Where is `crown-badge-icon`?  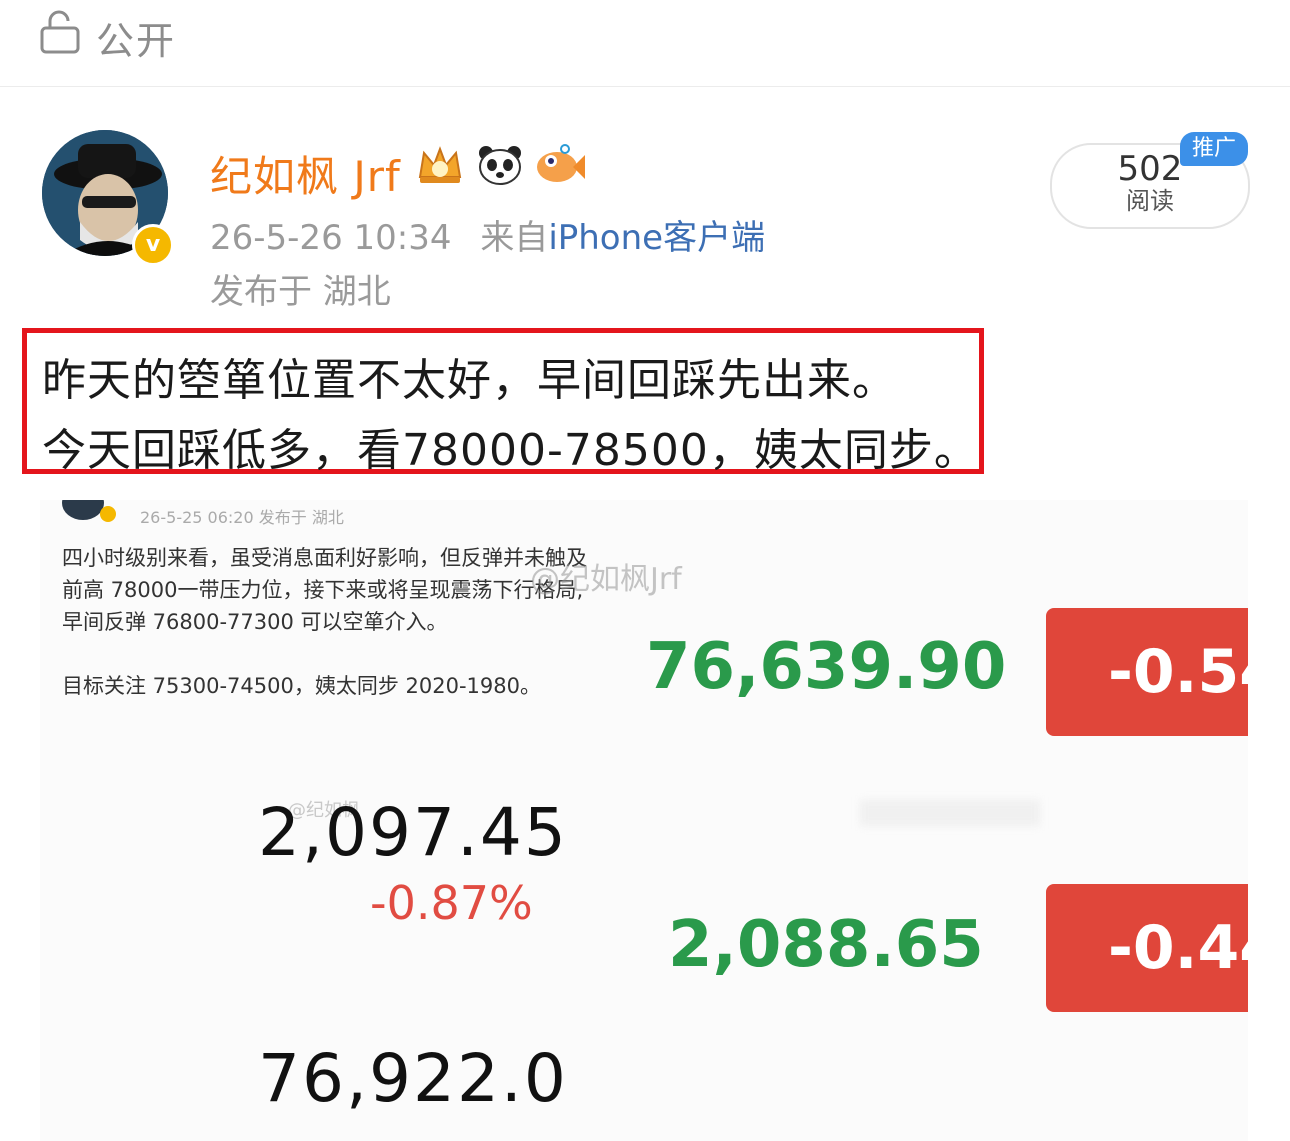 crown-badge-icon is located at coordinates (440, 165).